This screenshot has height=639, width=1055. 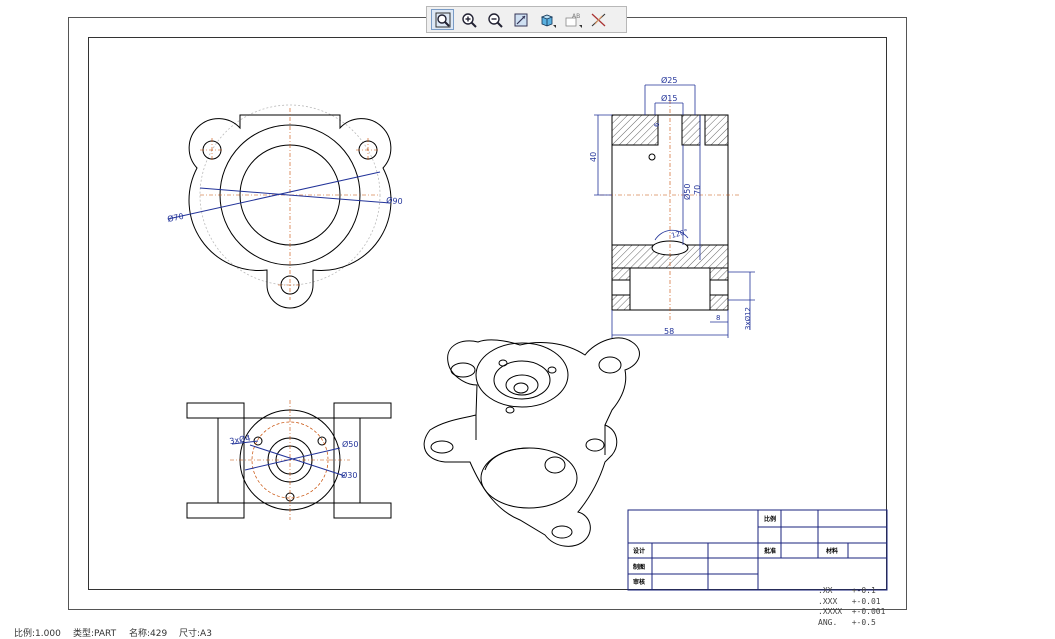 What do you see at coordinates (394, 200) in the screenshot?
I see `dim-d90-top: Ø90` at bounding box center [394, 200].